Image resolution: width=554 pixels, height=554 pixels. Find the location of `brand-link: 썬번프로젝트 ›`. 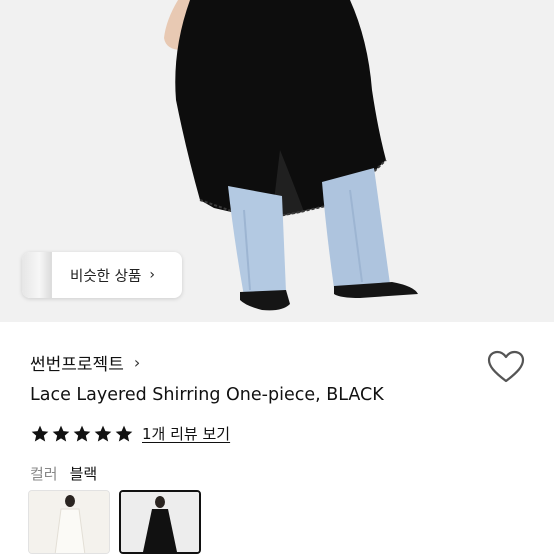

brand-link: 썬번프로젝트 › is located at coordinates (85, 362).